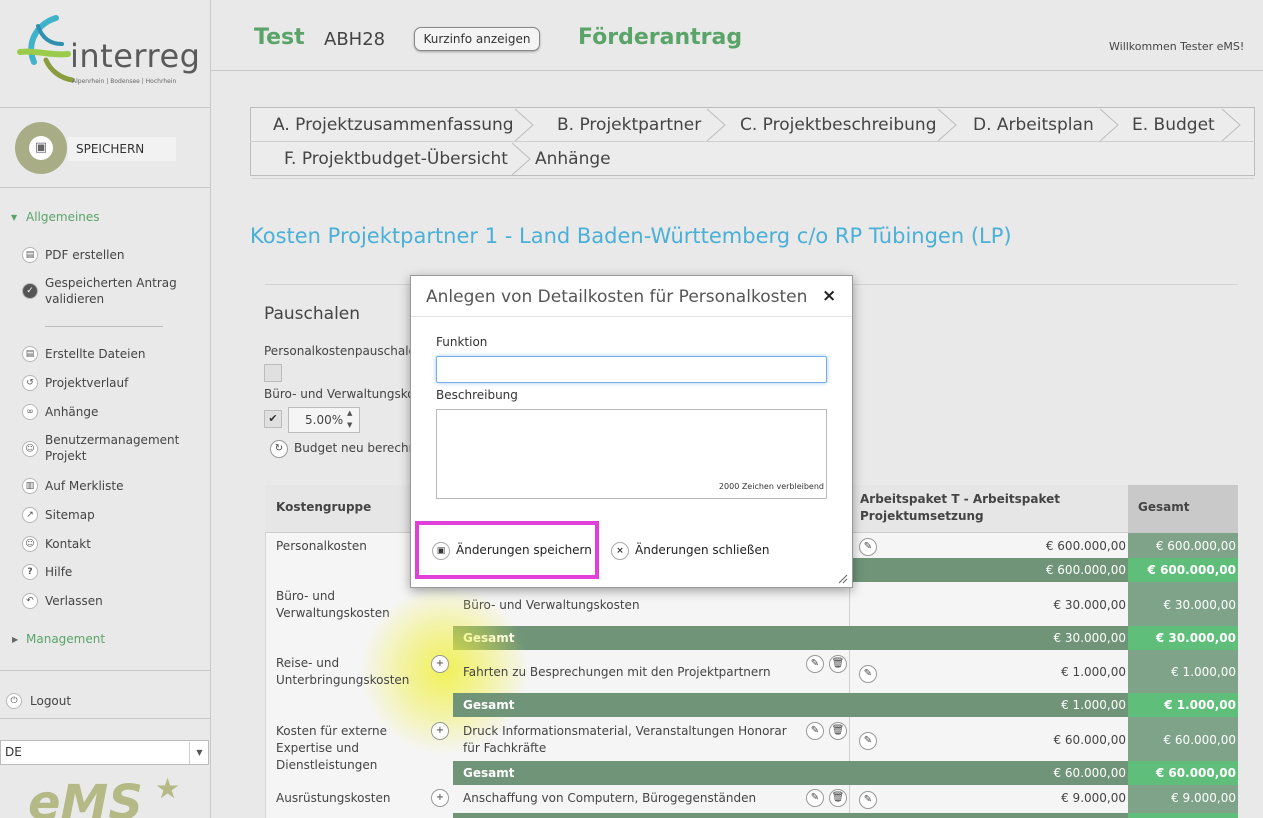 The height and width of the screenshot is (818, 1263). I want to click on resize-handle-icon, so click(843, 579).